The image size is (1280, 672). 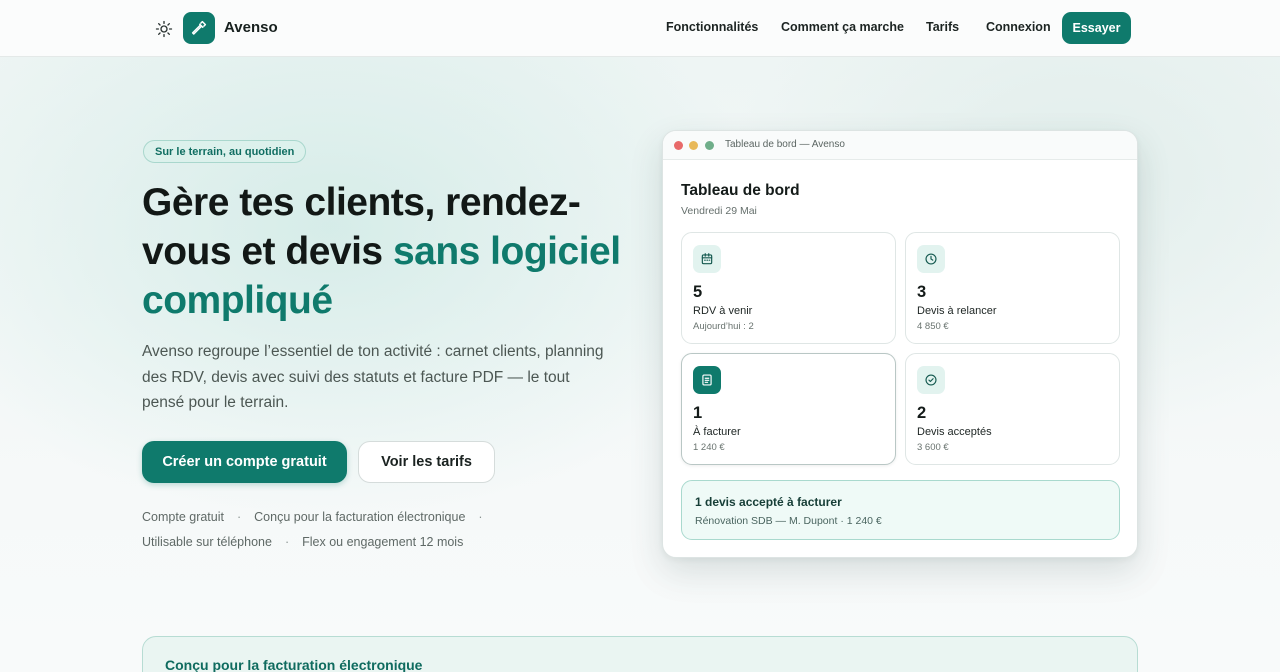 What do you see at coordinates (788, 288) in the screenshot?
I see `stat-card-rdv: 5 RDV à venir Aujourd’hui : 2` at bounding box center [788, 288].